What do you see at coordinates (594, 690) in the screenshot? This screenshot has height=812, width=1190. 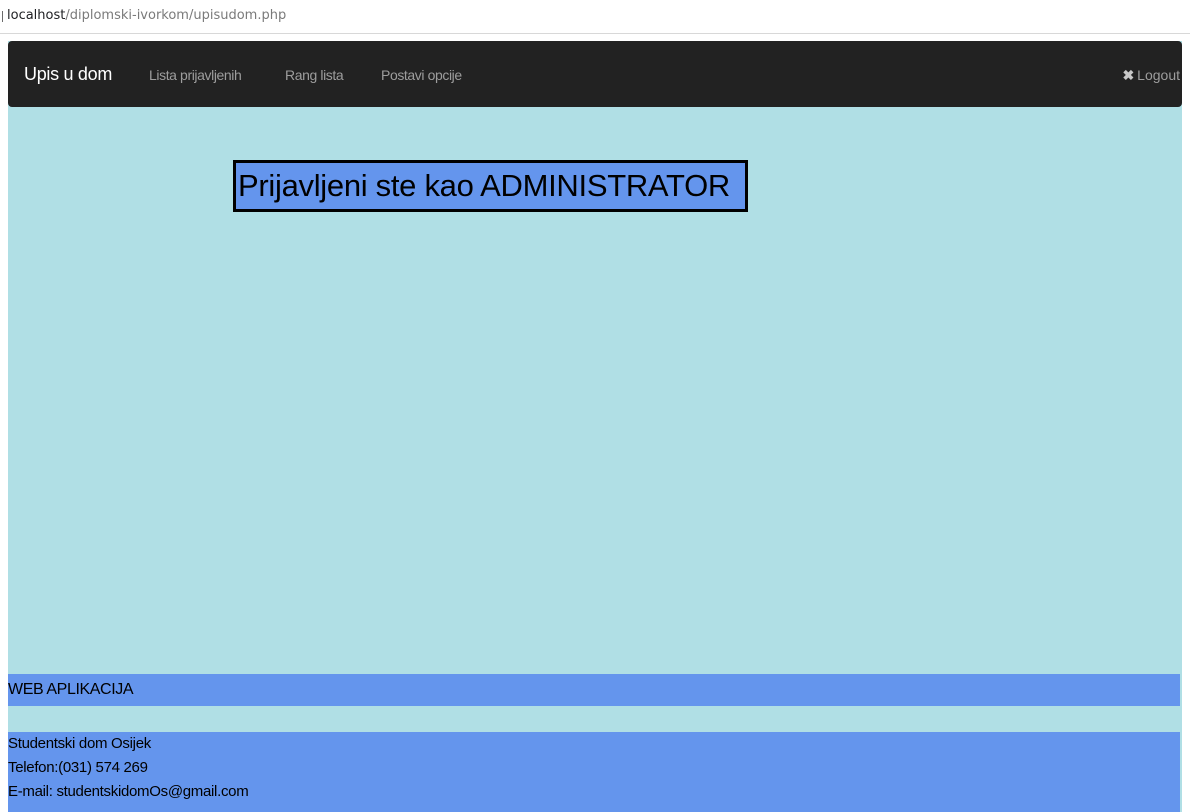 I see `footer-heading: WEB APLIKACIJA` at bounding box center [594, 690].